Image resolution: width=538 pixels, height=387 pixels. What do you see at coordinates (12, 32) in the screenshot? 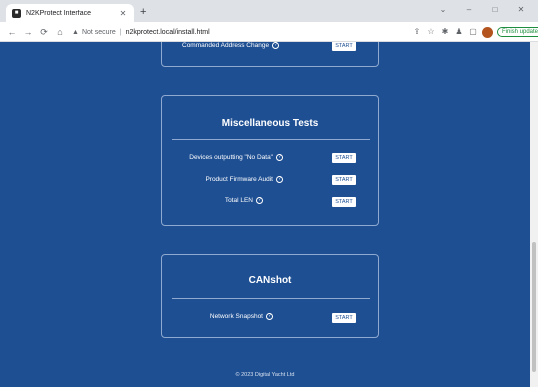
I see `back-icon: ←` at bounding box center [12, 32].